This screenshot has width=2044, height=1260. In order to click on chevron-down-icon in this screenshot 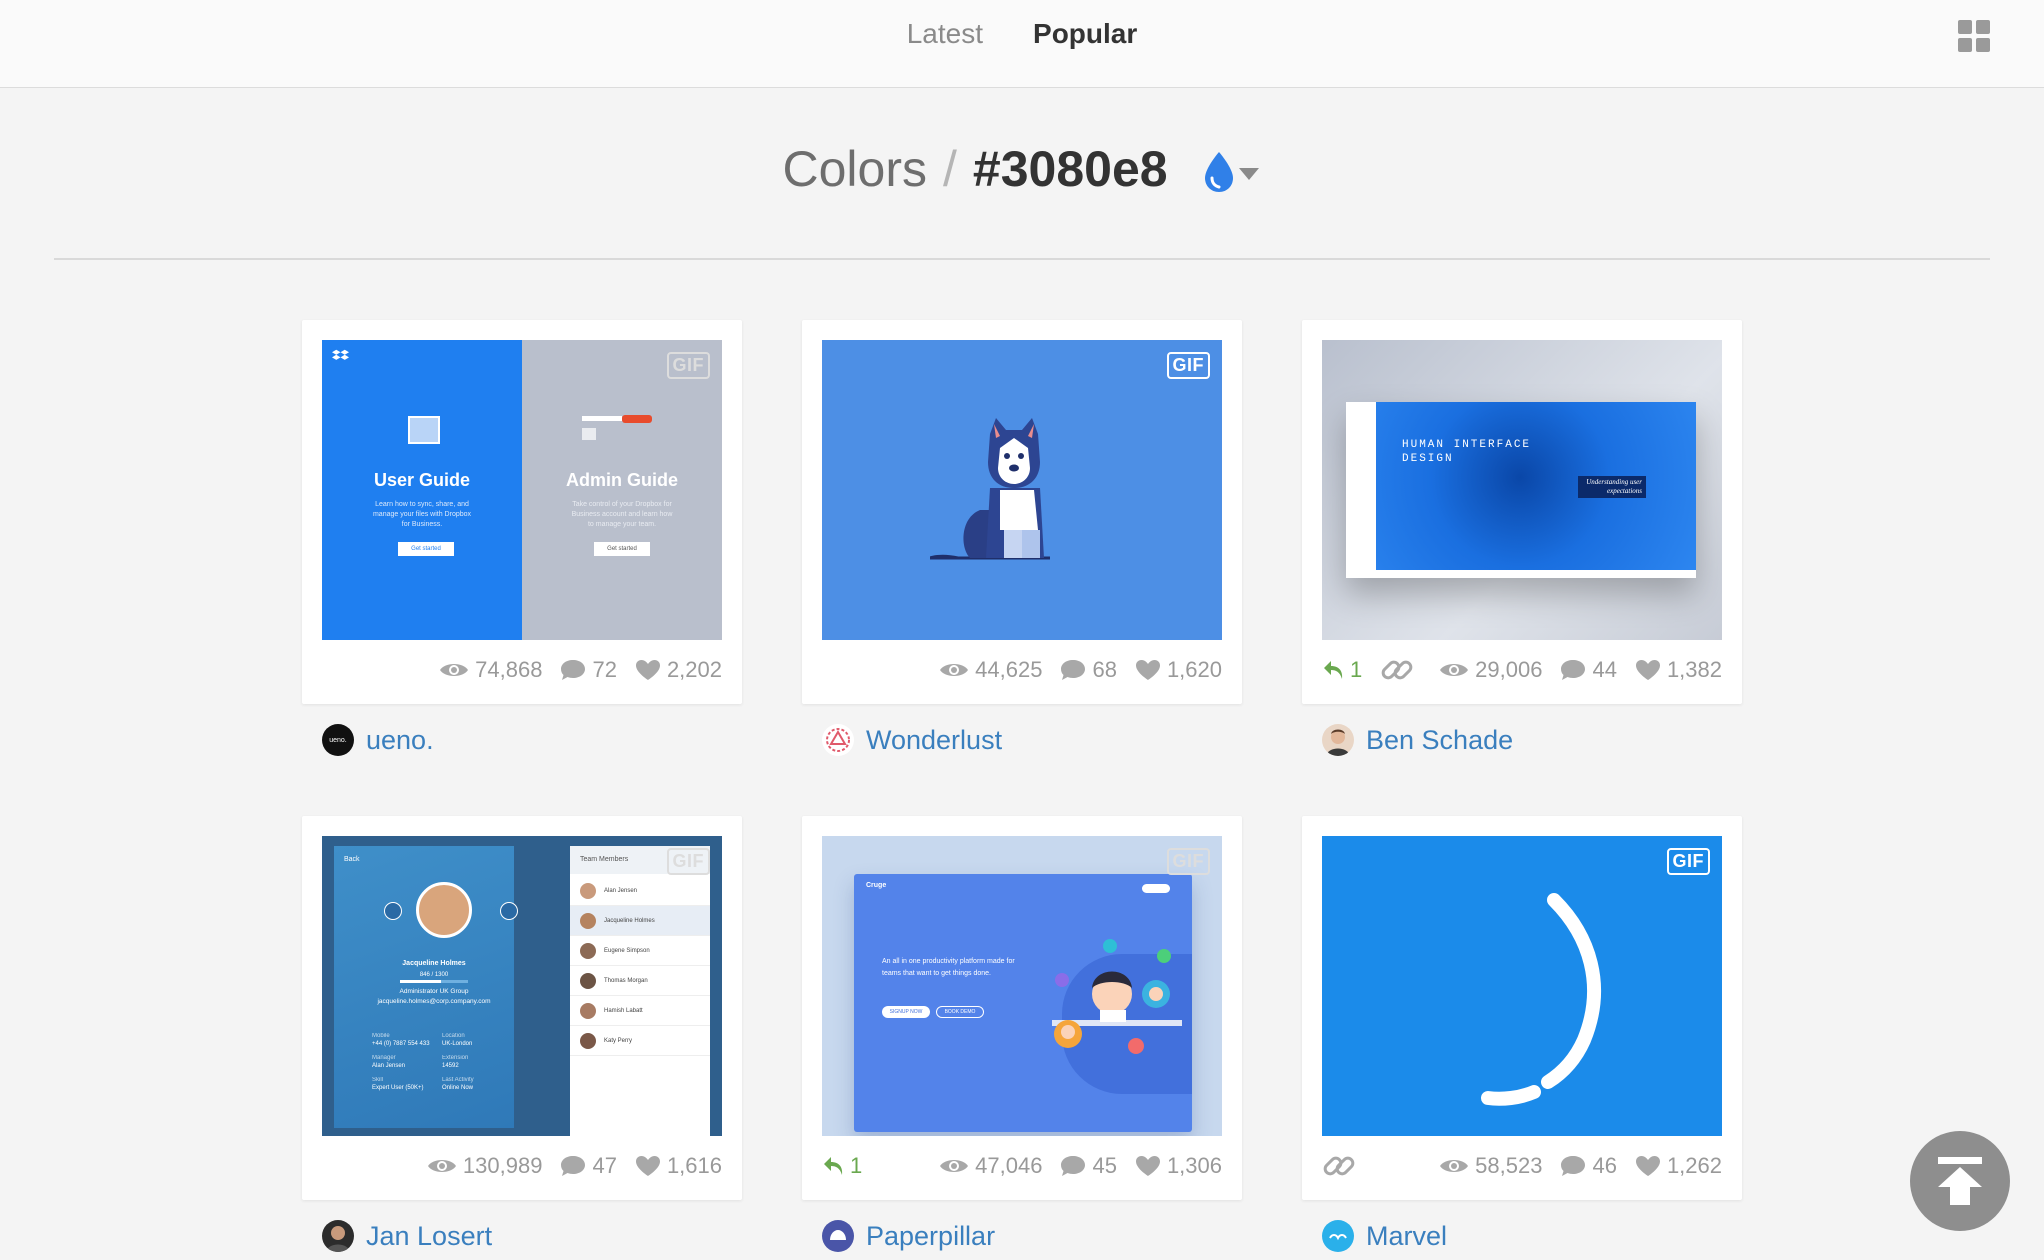, I will do `click(1249, 173)`.